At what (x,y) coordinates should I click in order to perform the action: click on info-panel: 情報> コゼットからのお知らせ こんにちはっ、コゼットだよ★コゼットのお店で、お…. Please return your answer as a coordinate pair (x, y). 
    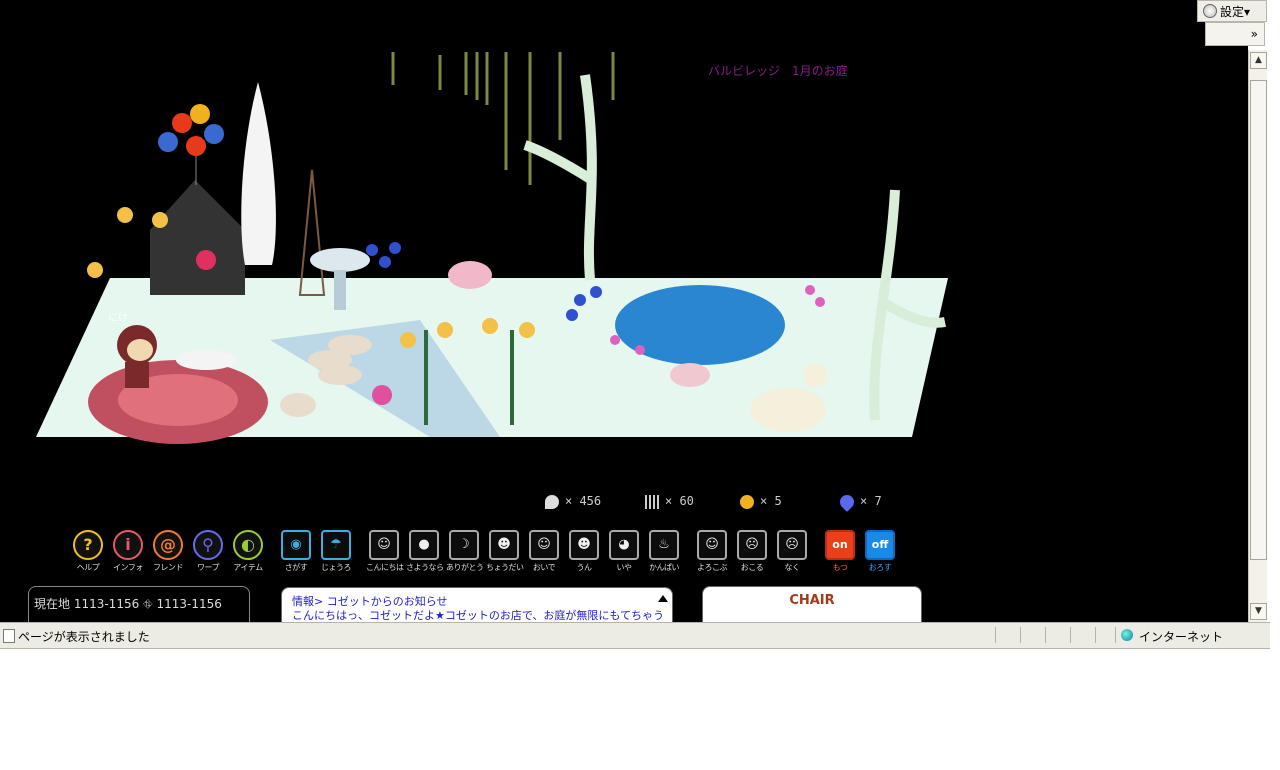
    Looking at the image, I should click on (477, 604).